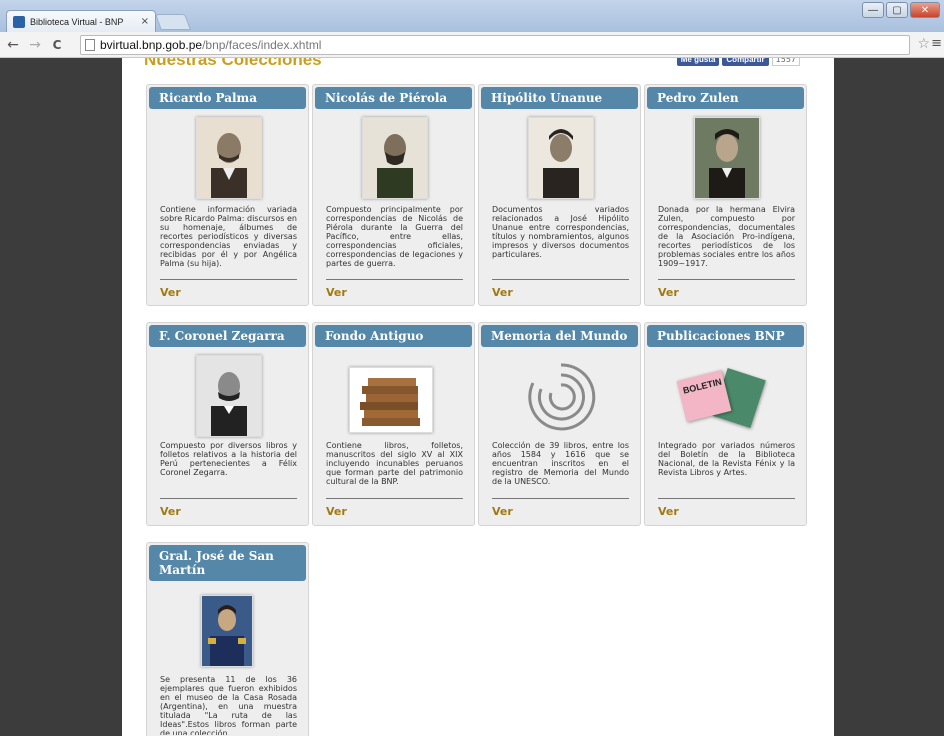 The image size is (944, 736). What do you see at coordinates (227, 631) in the screenshot?
I see `portrait-san-martin-icon` at bounding box center [227, 631].